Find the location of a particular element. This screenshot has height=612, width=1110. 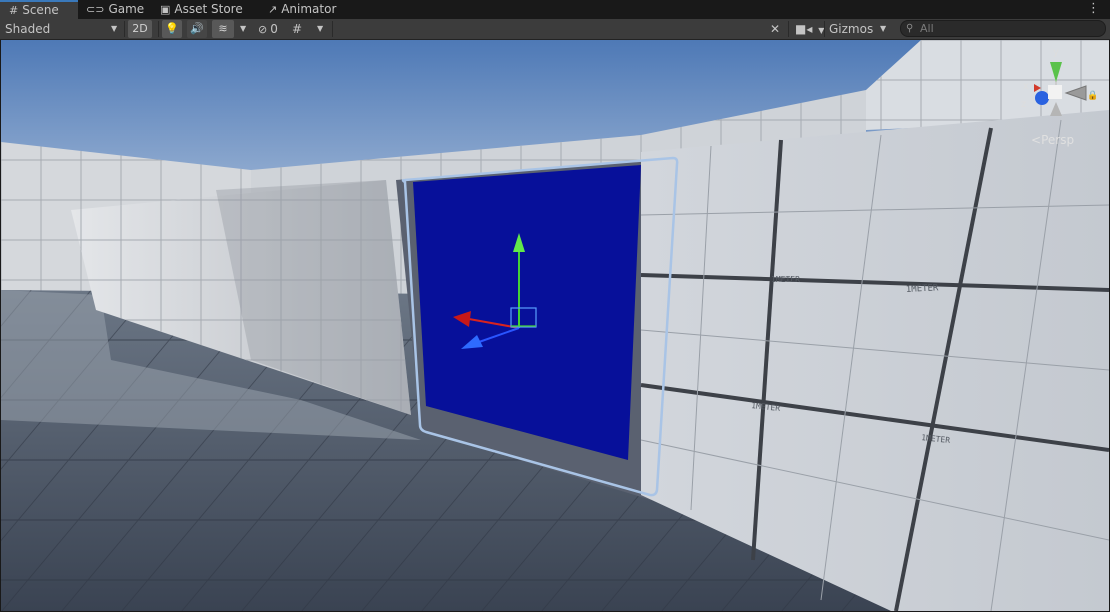

gizmo-view-z-cone is located at coordinates (1042, 98).